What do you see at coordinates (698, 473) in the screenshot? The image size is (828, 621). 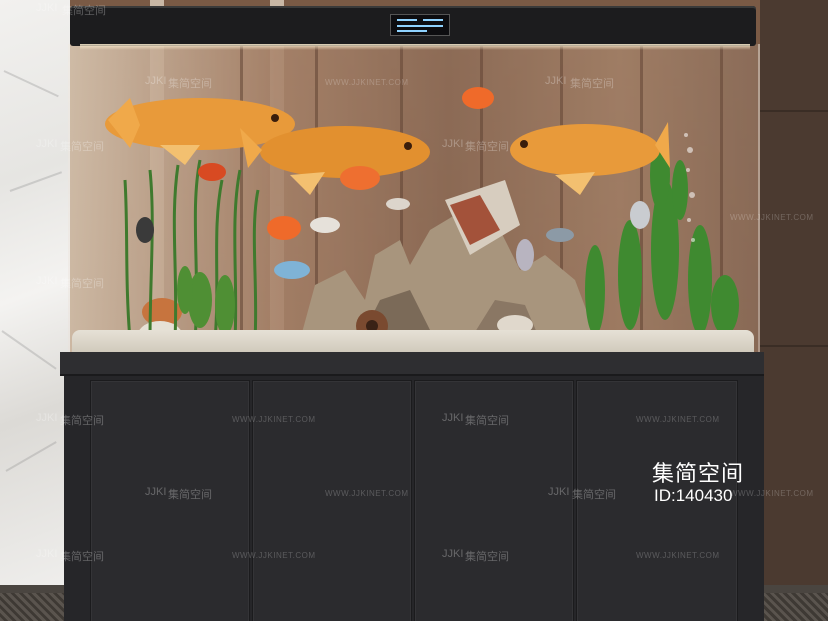 I see `brand-title: 集简空间` at bounding box center [698, 473].